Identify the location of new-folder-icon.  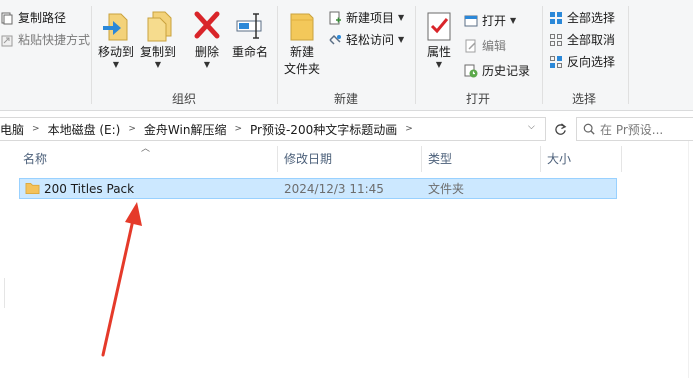
(302, 27).